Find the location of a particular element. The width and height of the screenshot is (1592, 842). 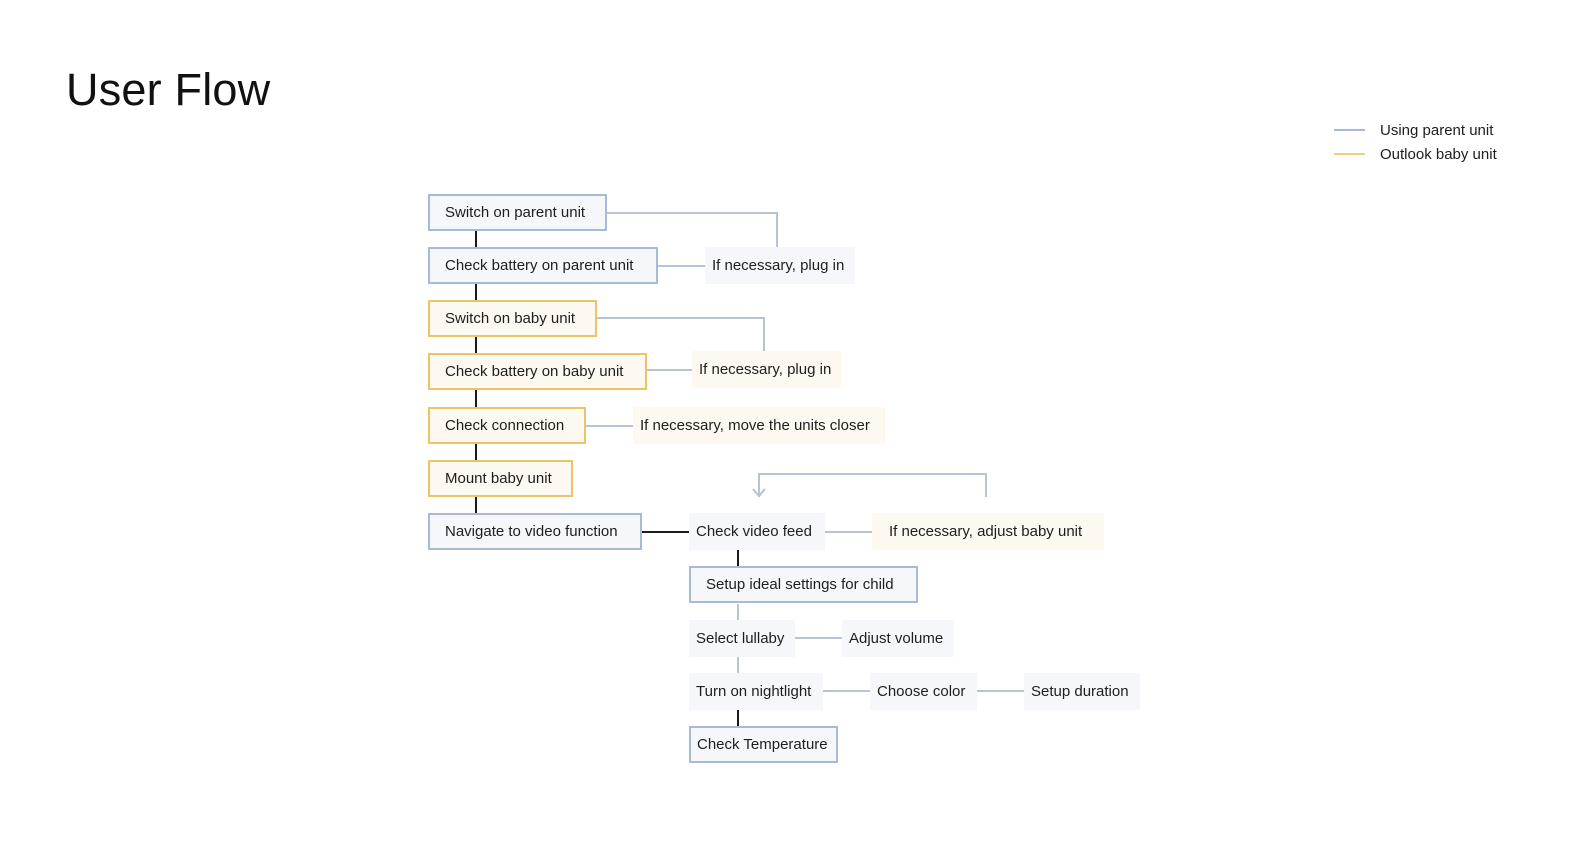

node-check-video-feed: Check video feed is located at coordinates (757, 531).